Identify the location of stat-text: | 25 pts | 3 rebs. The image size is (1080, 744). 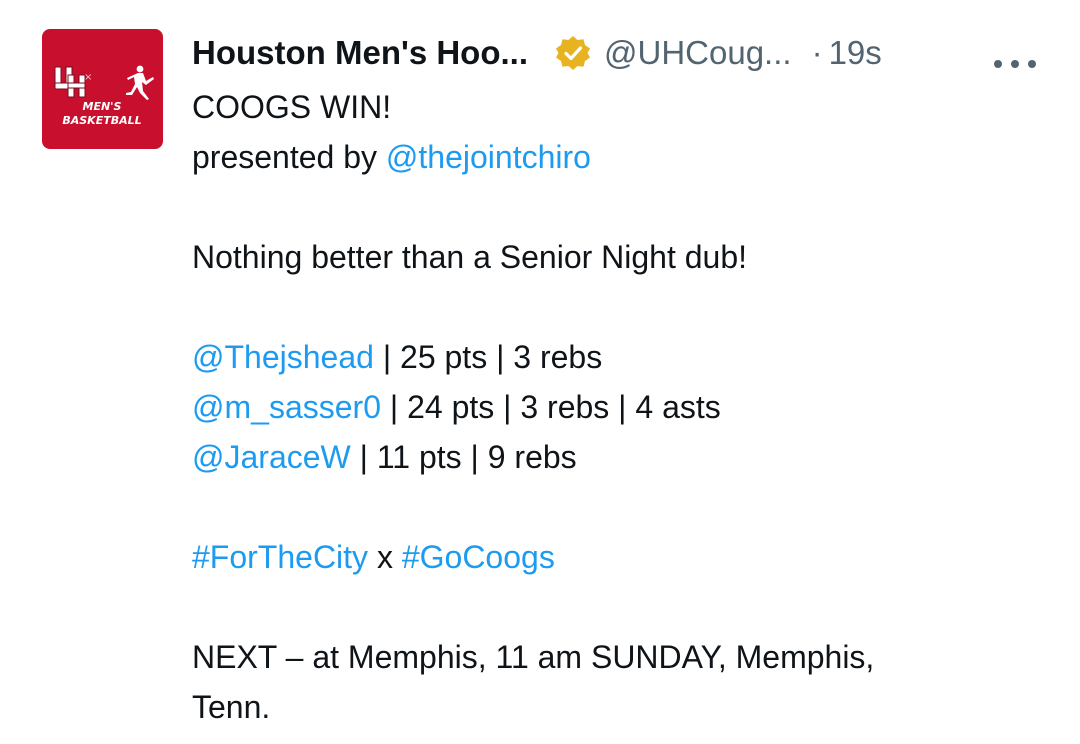
(488, 357).